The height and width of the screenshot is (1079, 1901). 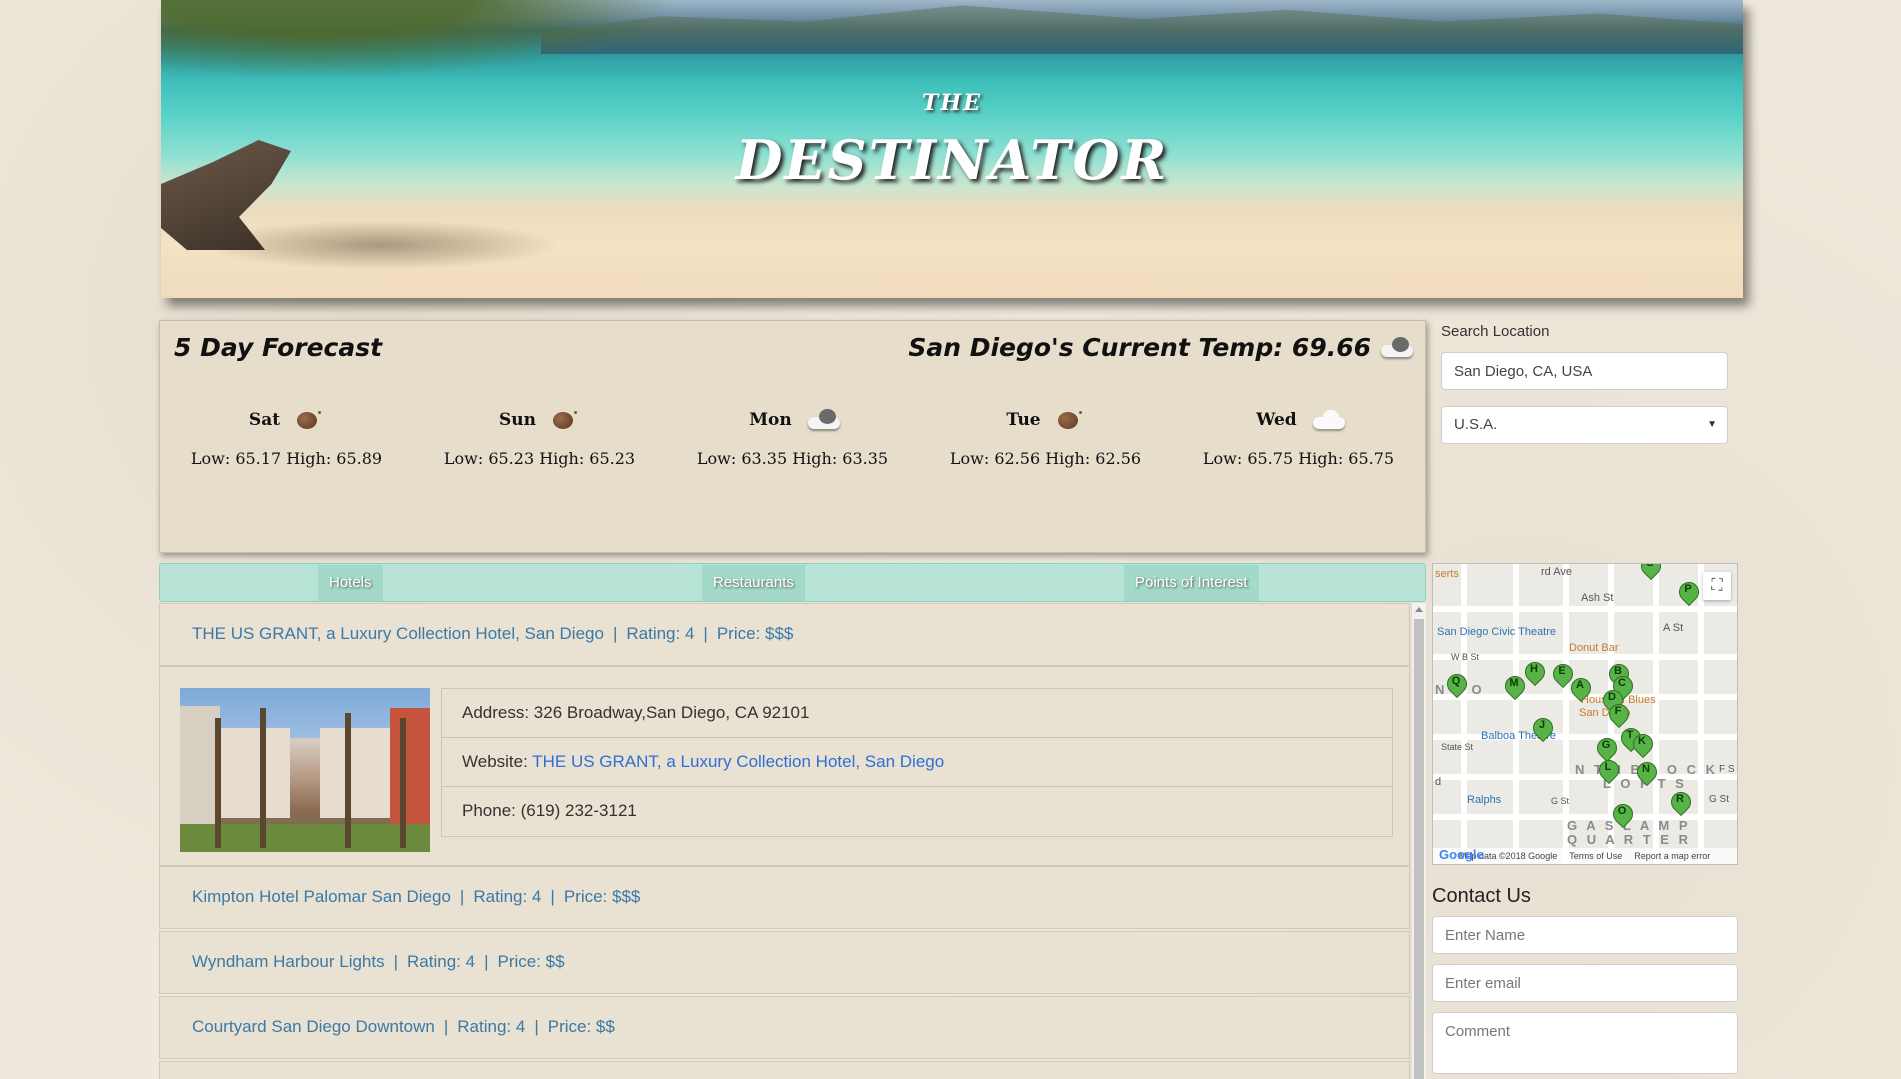 I want to click on search-location-input, so click(x=1584, y=371).